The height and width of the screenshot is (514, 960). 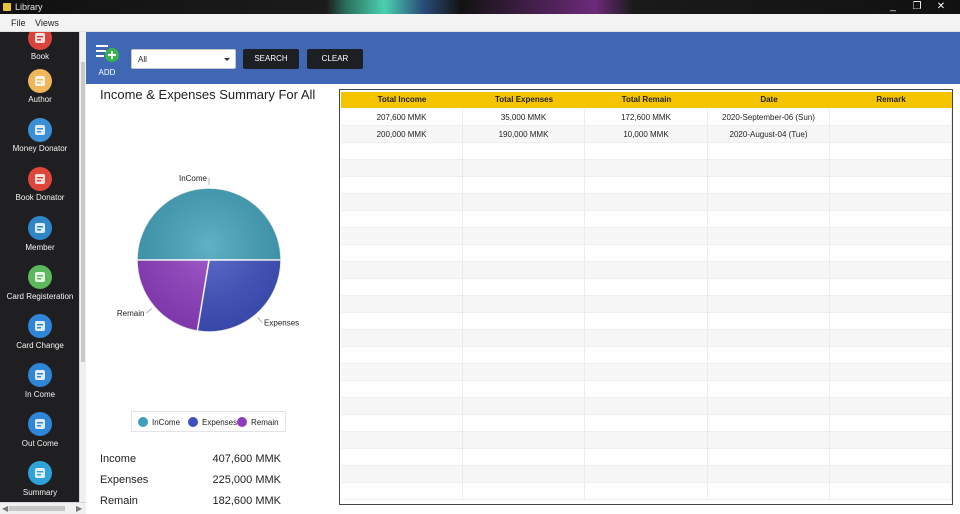 I want to click on card-registration-icon, so click(x=40, y=277).